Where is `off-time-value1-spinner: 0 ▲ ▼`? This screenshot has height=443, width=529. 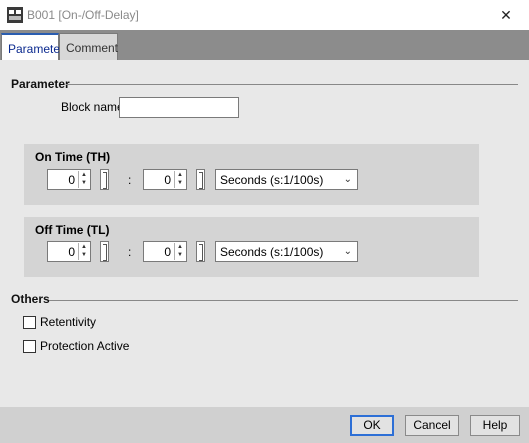 off-time-value1-spinner: 0 ▲ ▼ is located at coordinates (69, 251).